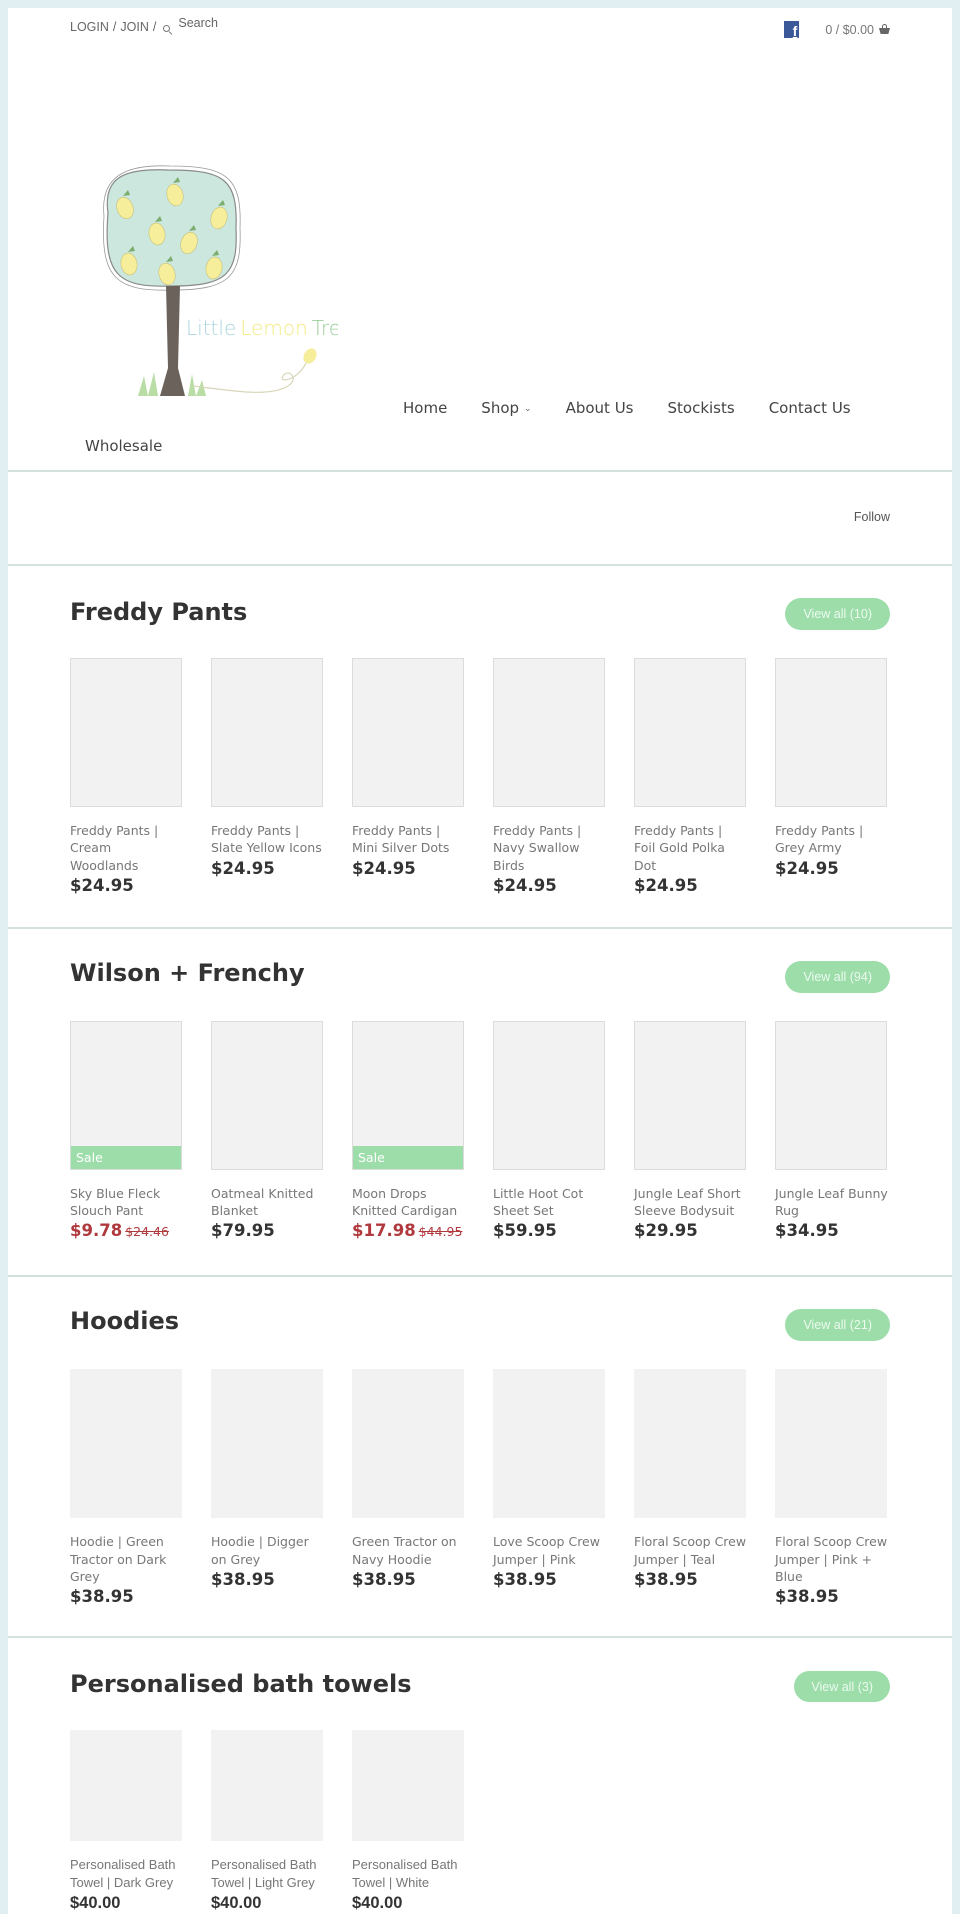  Describe the element at coordinates (134, 27) in the screenshot. I see `join-link: JOIN` at that location.